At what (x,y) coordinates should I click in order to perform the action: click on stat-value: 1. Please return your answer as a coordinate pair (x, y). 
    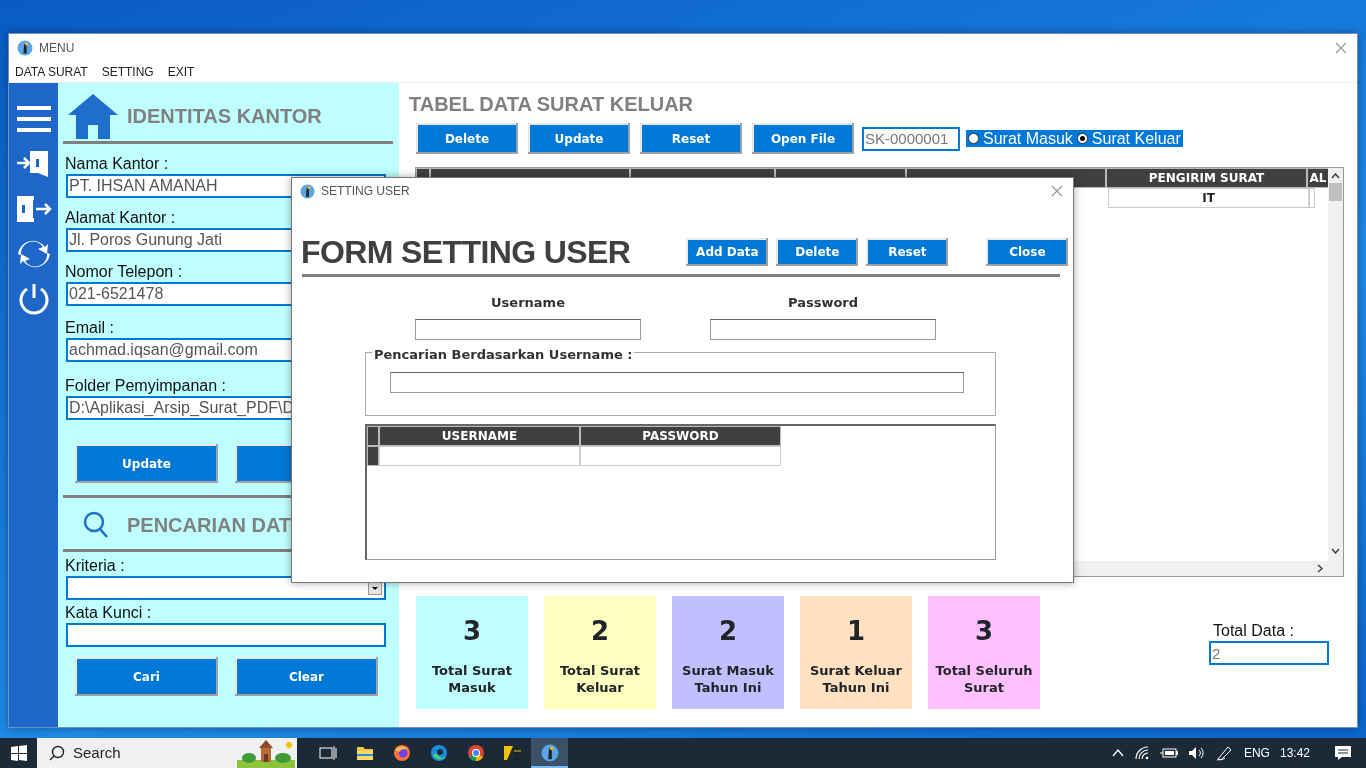
    Looking at the image, I should click on (856, 631).